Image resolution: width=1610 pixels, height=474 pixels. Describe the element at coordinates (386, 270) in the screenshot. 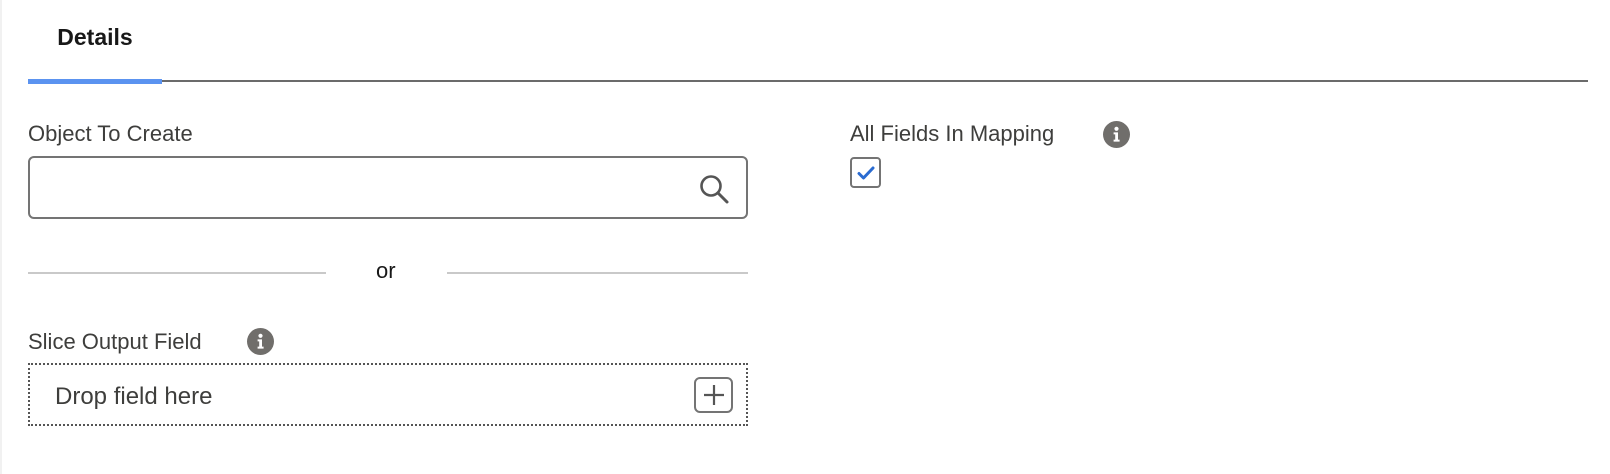

I see `separator-or-text: or` at that location.